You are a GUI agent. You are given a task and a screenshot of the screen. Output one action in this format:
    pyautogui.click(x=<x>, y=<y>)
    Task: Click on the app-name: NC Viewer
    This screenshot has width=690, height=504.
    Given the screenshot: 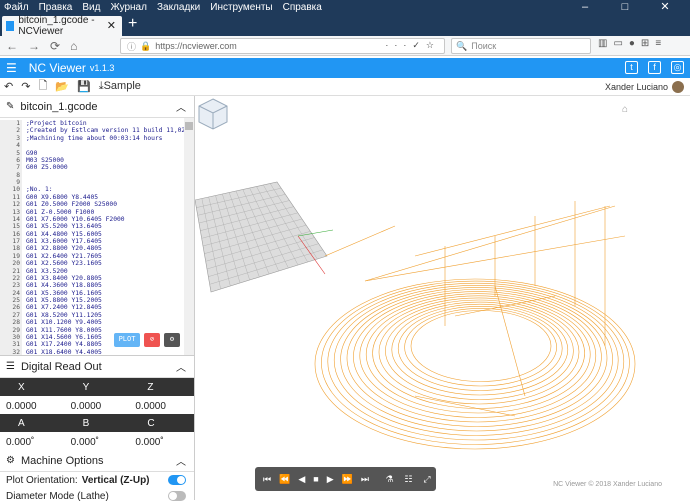 What is the action you would take?
    pyautogui.click(x=57, y=68)
    